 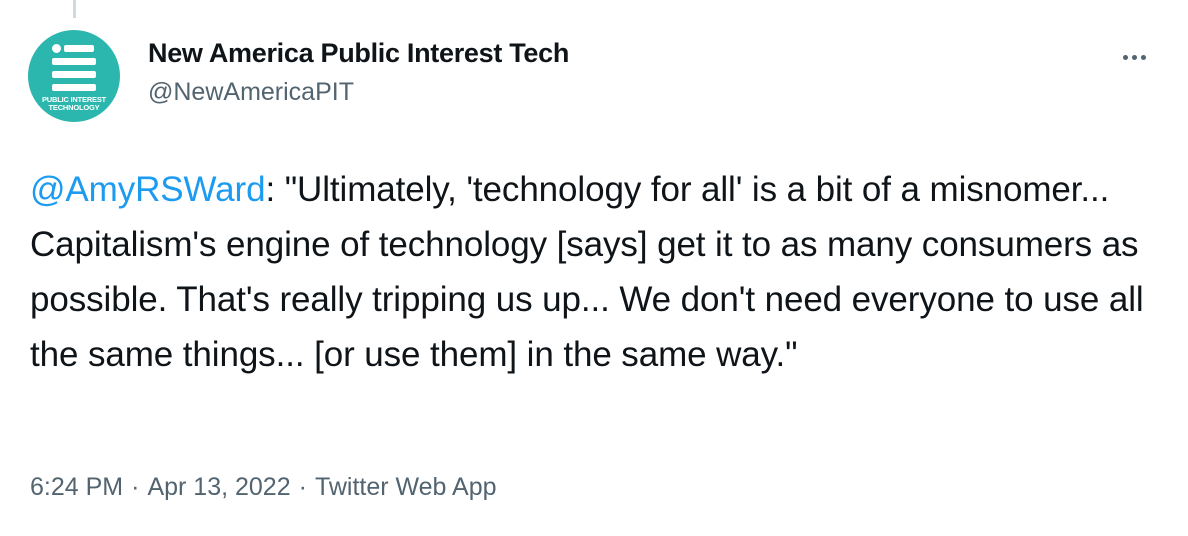 I want to click on avatar-logo-text-line: TECHNOLOGY, so click(x=74, y=107).